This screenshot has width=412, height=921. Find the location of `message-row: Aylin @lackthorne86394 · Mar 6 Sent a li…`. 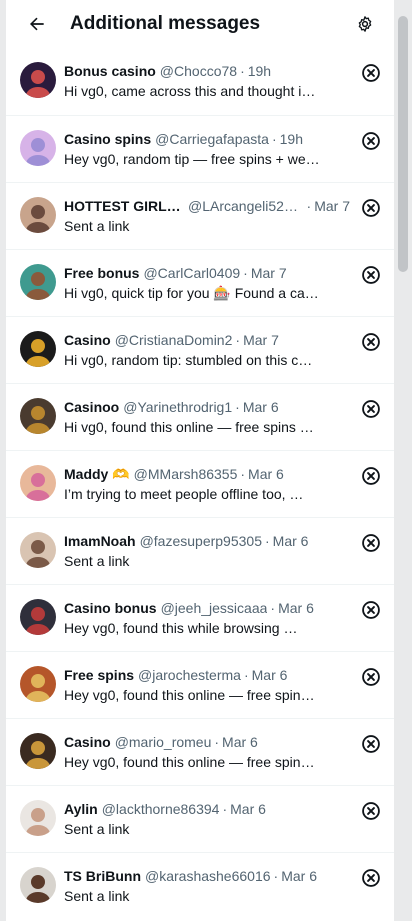

message-row: Aylin @lackthorne86394 · Mar 6 Sent a li… is located at coordinates (200, 818).